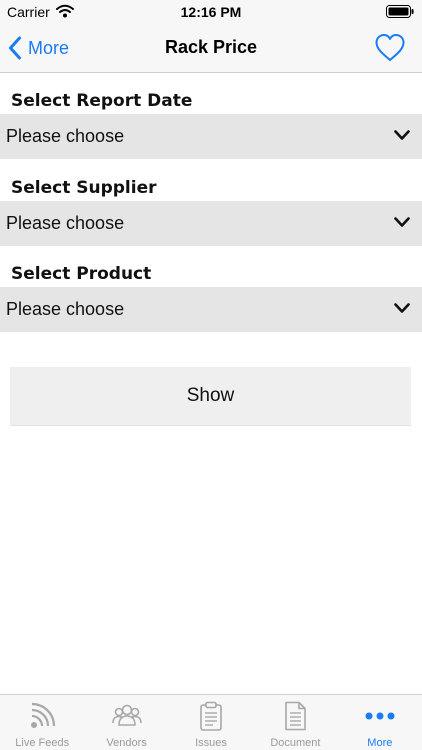 This screenshot has width=422, height=750. Describe the element at coordinates (65, 223) in the screenshot. I see `supplier-value: Please choose` at that location.